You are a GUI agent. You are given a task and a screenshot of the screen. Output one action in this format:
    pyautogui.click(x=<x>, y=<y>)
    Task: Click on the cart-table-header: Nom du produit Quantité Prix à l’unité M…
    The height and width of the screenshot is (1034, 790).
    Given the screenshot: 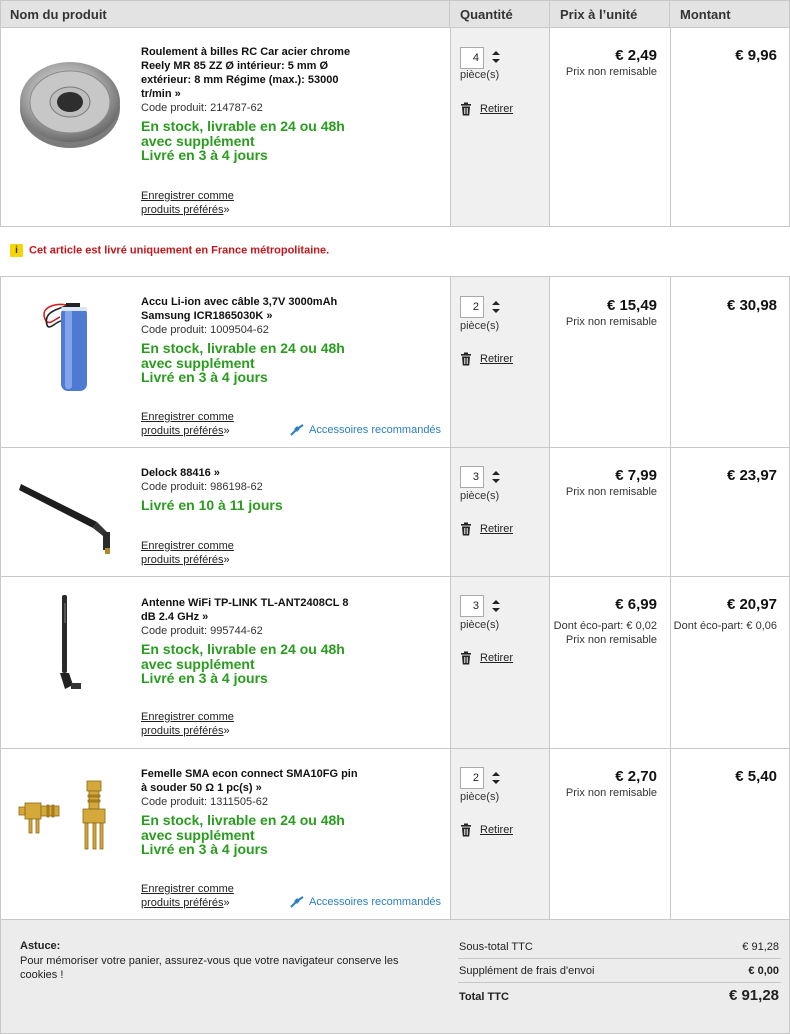 What is the action you would take?
    pyautogui.click(x=395, y=14)
    